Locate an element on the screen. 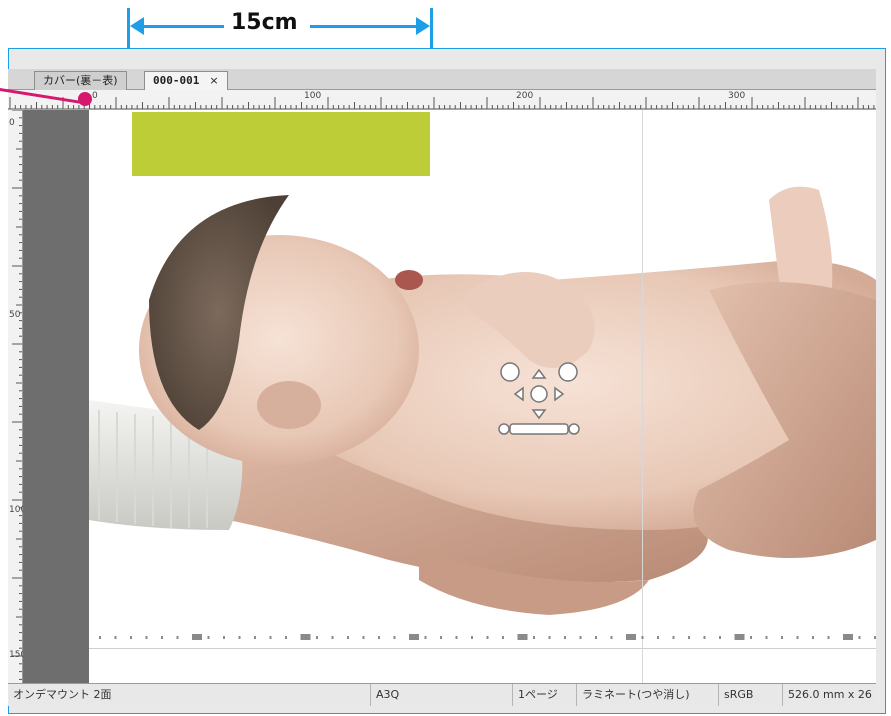 This screenshot has width=891, height=716. bleed-line is located at coordinates (482, 648).